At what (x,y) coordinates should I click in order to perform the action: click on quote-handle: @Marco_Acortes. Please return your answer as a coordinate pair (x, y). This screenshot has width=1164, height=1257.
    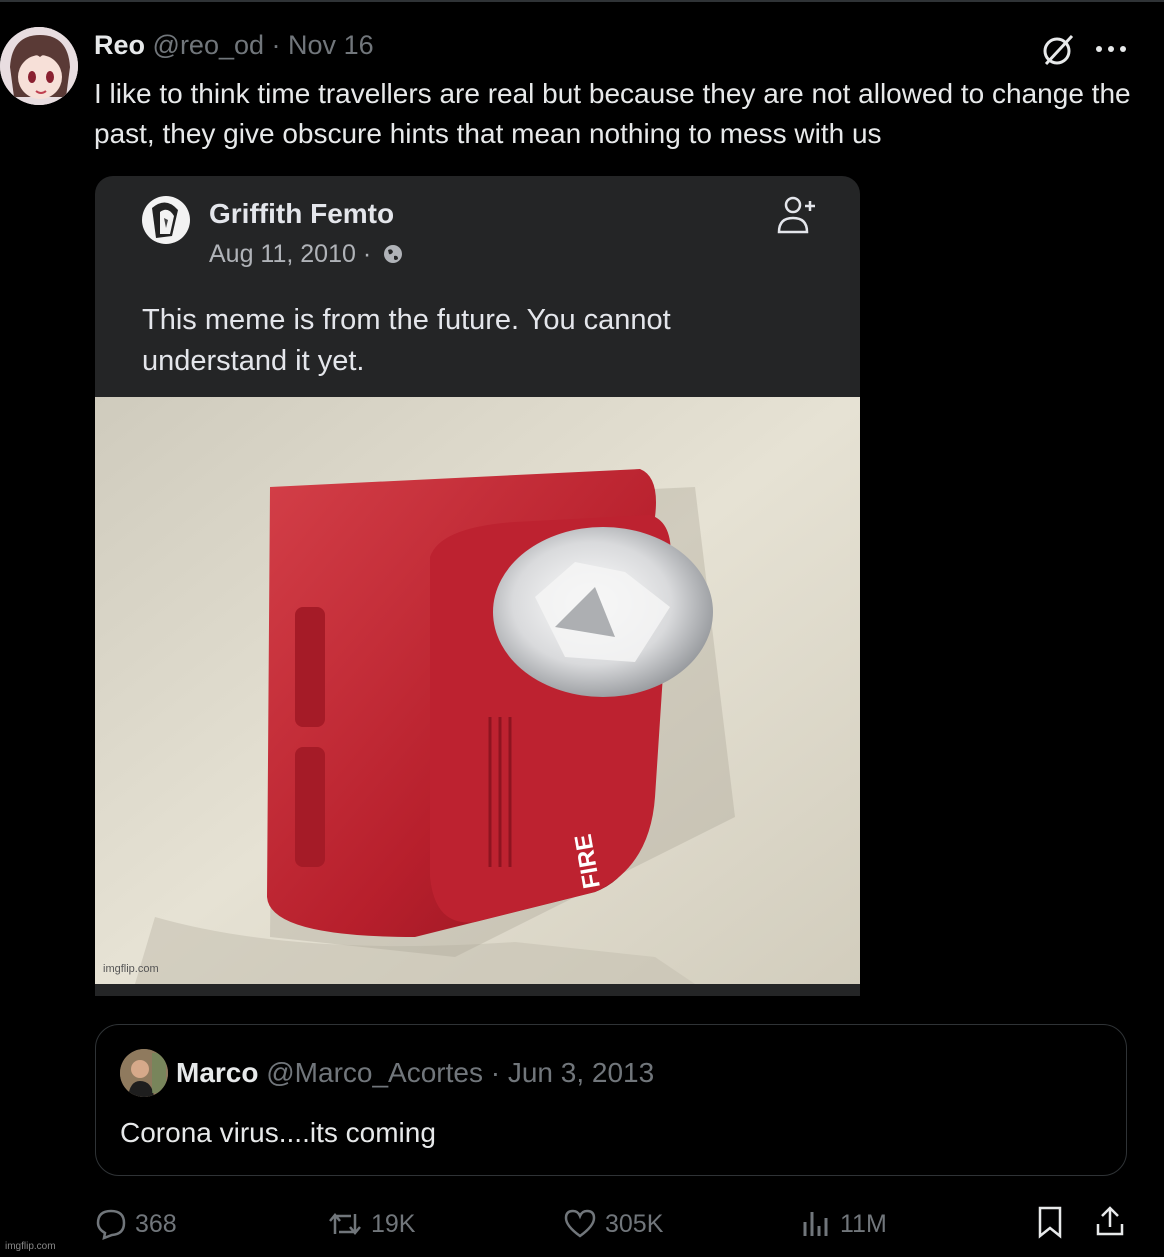
    Looking at the image, I should click on (374, 1072).